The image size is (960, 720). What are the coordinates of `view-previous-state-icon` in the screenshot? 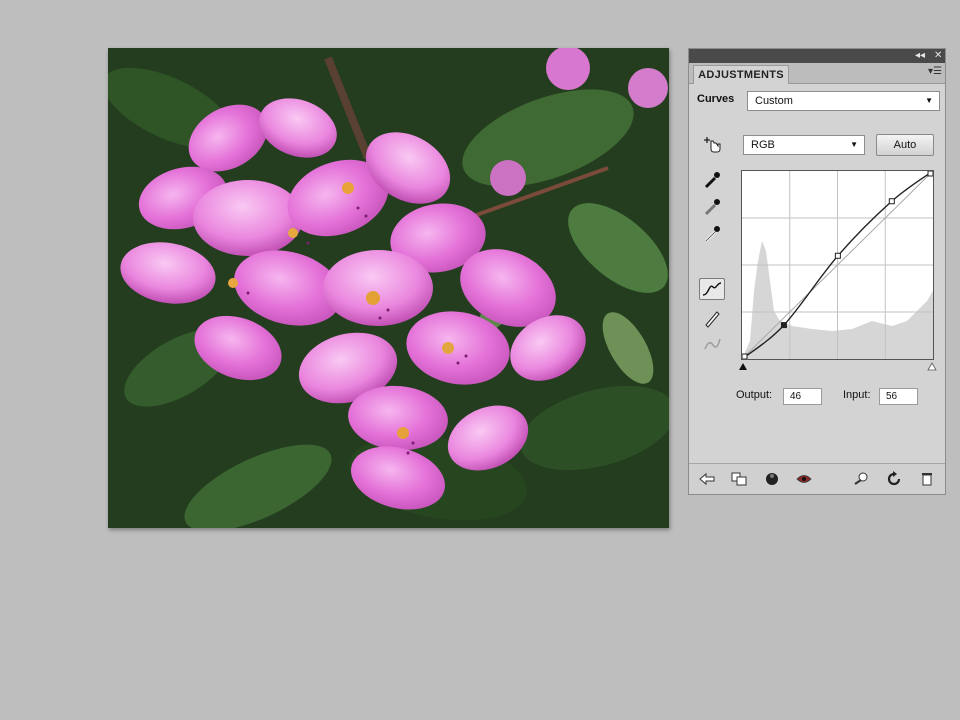 It's located at (861, 479).